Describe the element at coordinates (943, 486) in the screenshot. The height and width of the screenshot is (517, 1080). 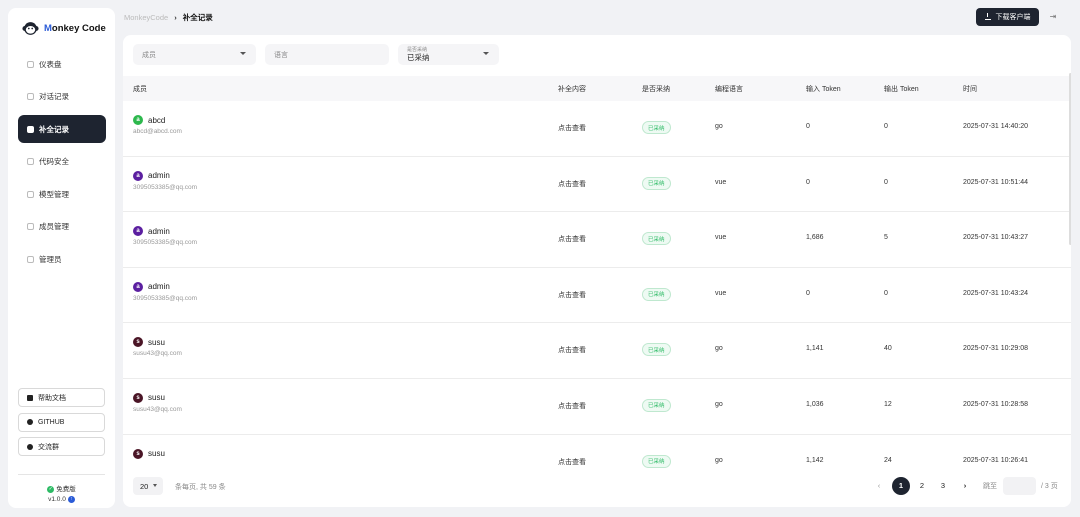
I see `page-button-3: 3` at that location.